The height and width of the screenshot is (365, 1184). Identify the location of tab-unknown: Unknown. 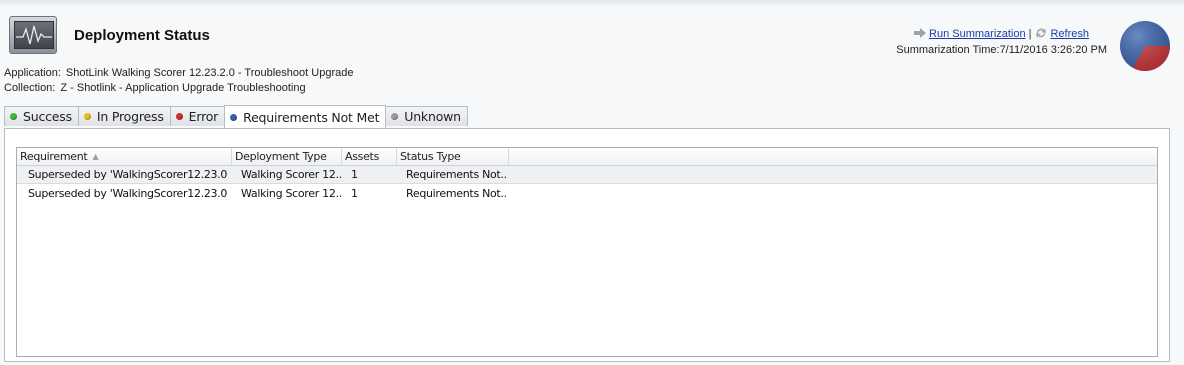
(426, 116).